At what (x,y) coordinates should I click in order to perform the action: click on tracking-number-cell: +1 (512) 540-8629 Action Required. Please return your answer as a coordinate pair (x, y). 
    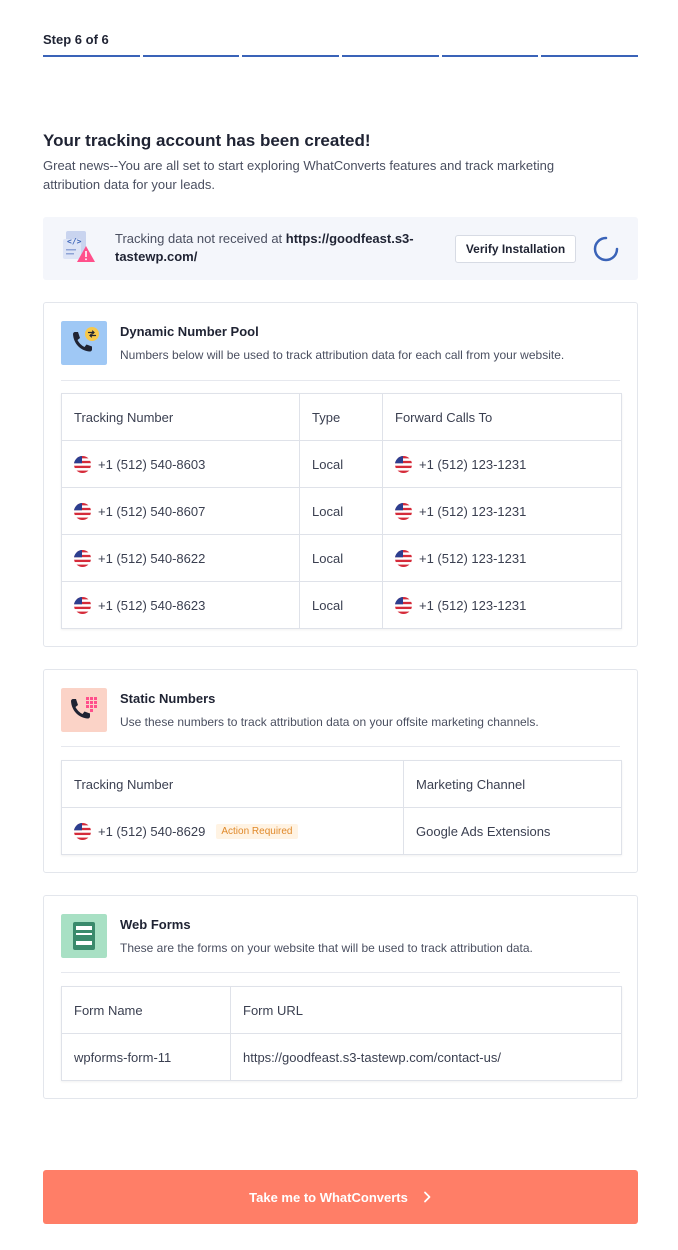
    Looking at the image, I should click on (232, 831).